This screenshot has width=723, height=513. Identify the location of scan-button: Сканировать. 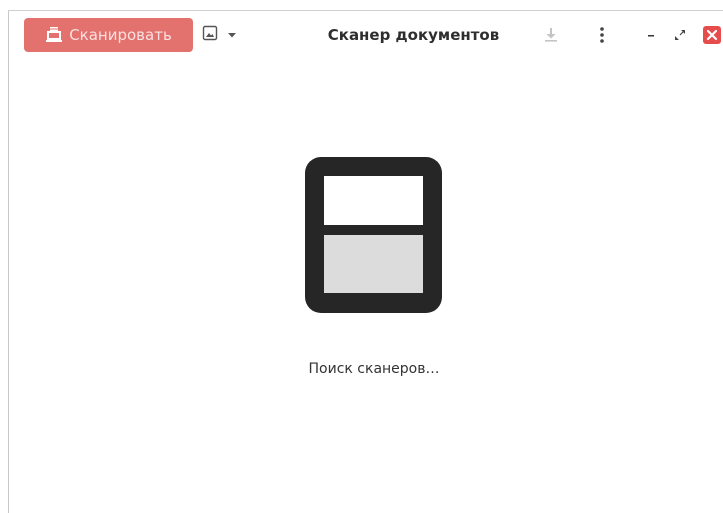
(108, 35).